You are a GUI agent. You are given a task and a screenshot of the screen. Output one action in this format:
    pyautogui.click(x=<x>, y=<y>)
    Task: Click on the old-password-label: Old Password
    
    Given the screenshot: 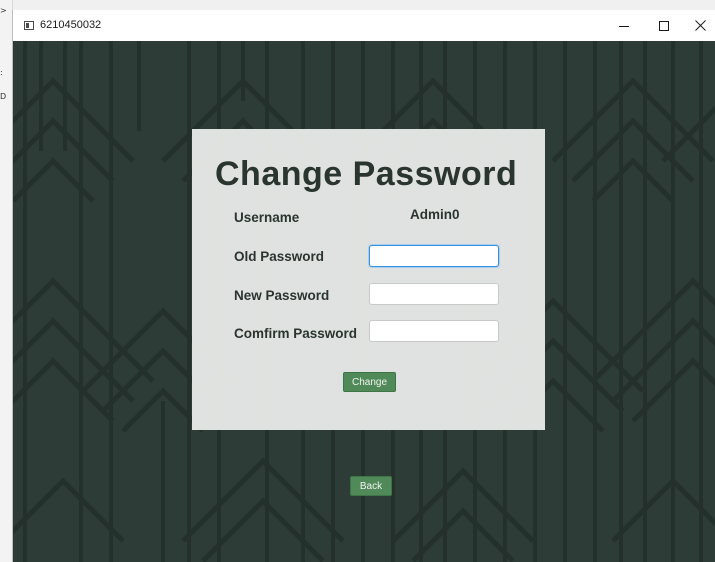 What is the action you would take?
    pyautogui.click(x=279, y=256)
    